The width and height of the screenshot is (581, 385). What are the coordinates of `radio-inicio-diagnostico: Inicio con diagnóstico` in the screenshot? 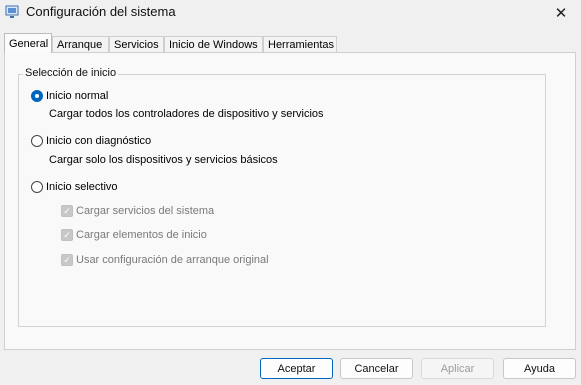 It's located at (91, 141).